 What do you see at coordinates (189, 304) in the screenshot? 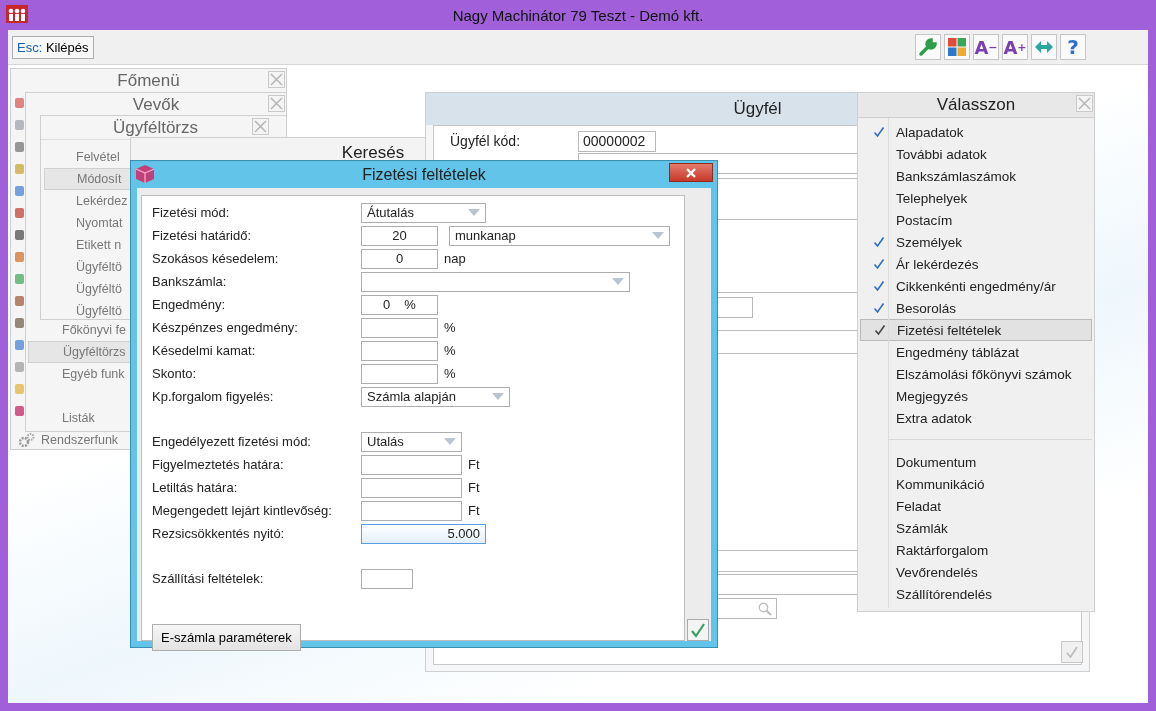
I see `field-label: Engedmény:` at bounding box center [189, 304].